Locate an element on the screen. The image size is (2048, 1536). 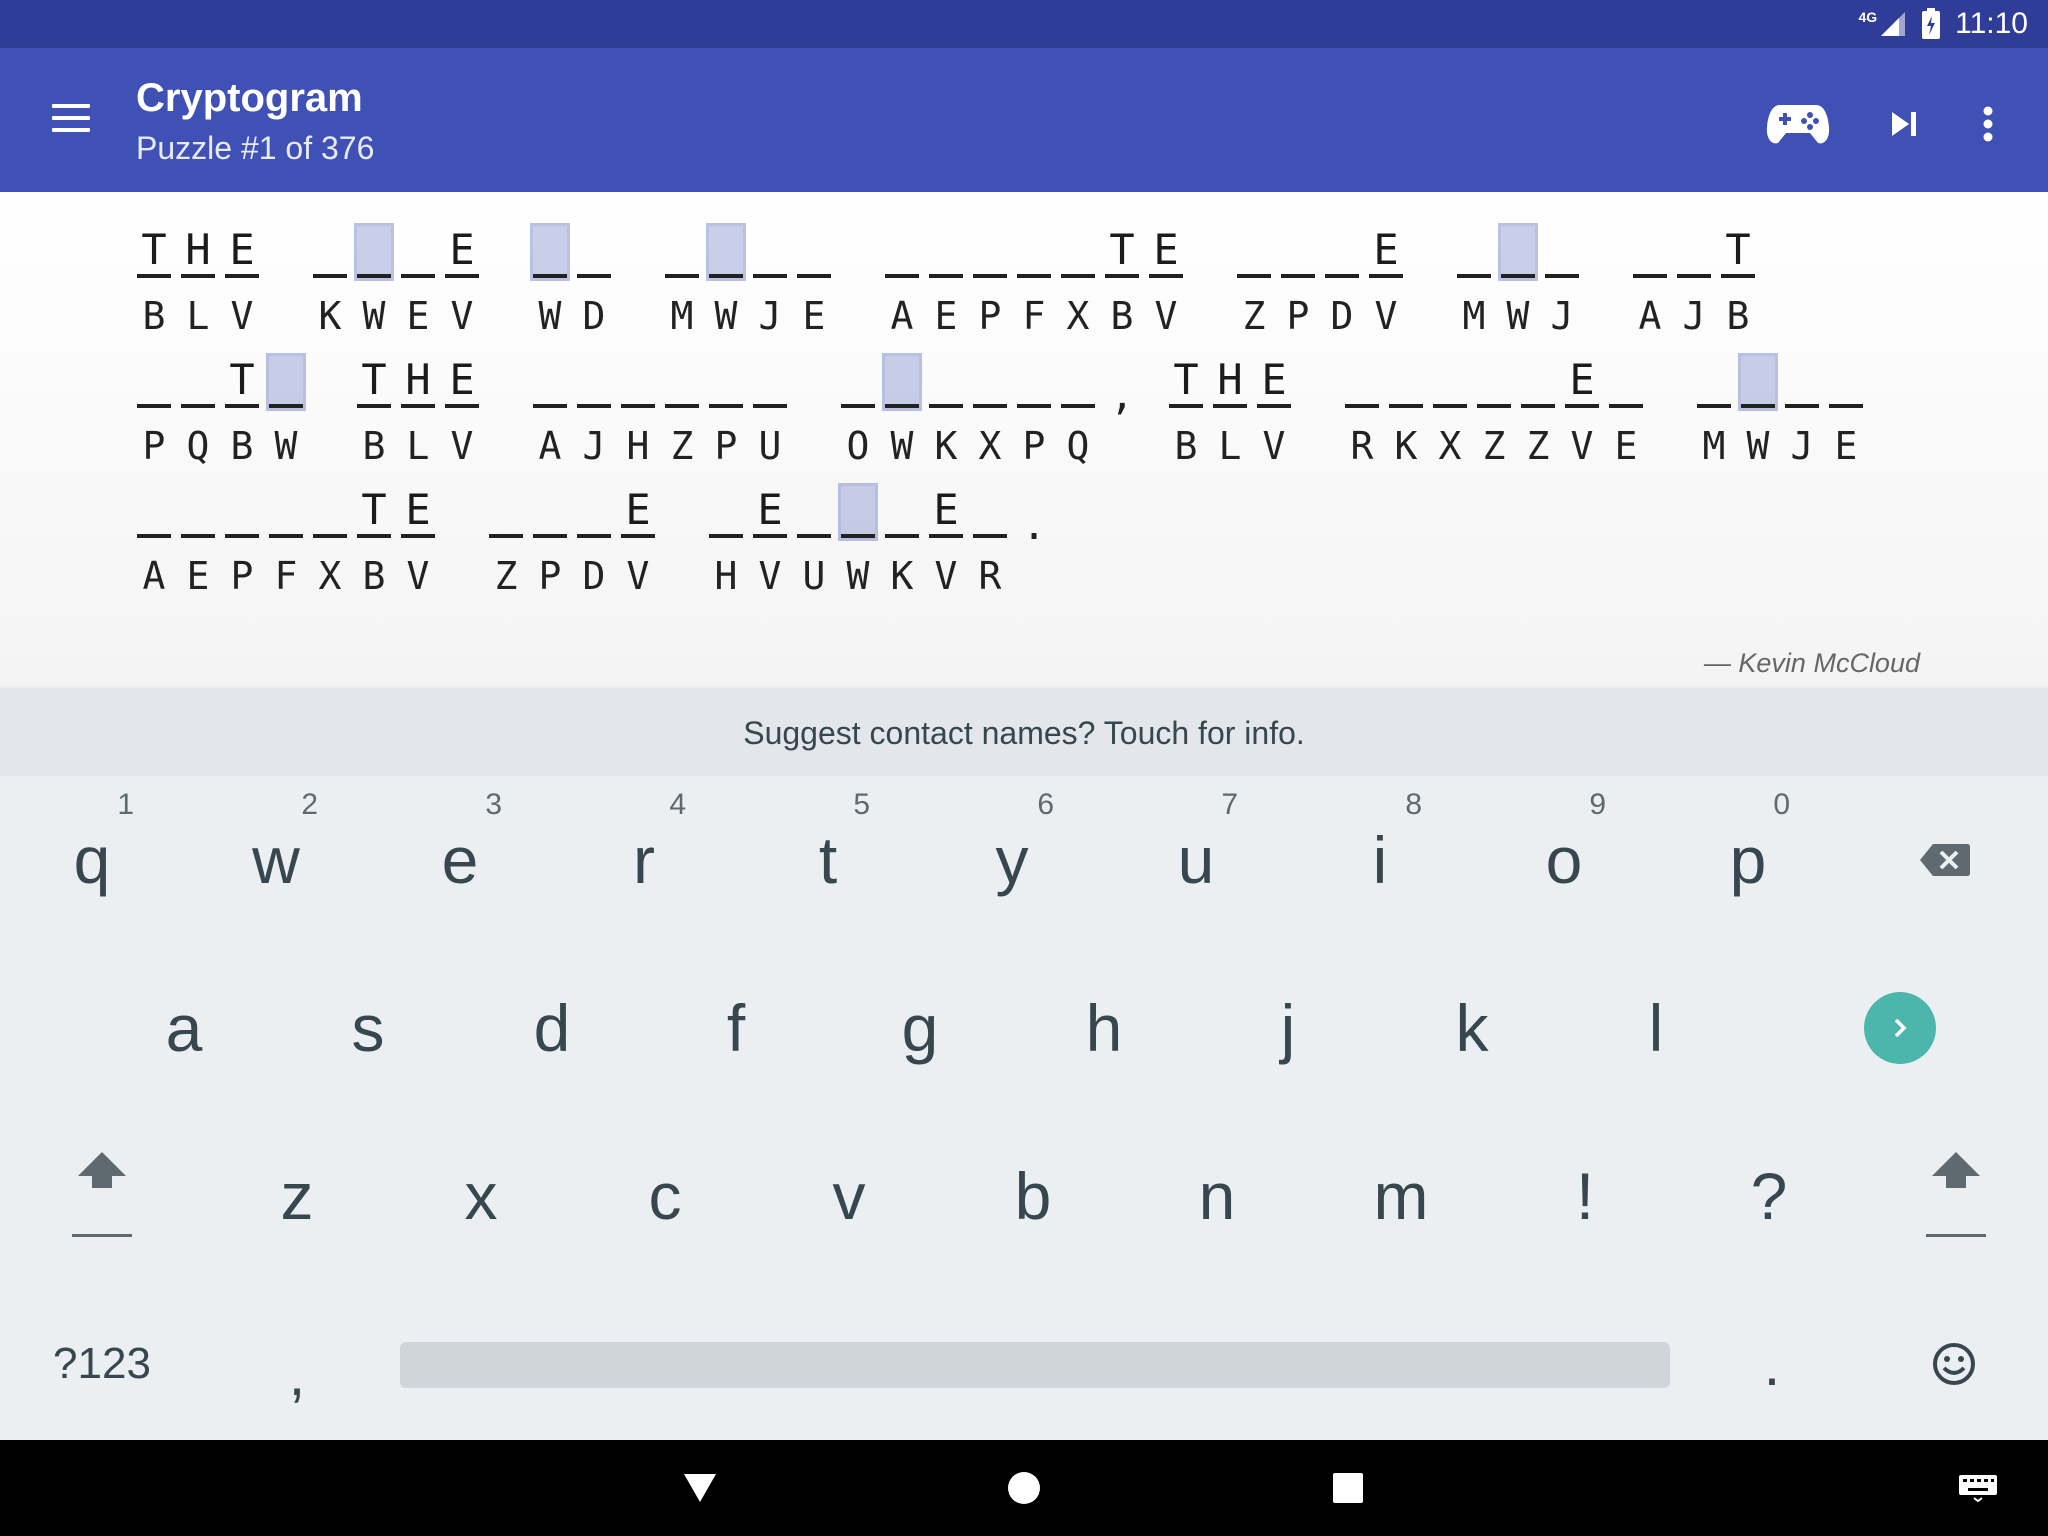
letter-slot: H is located at coordinates (418, 382).